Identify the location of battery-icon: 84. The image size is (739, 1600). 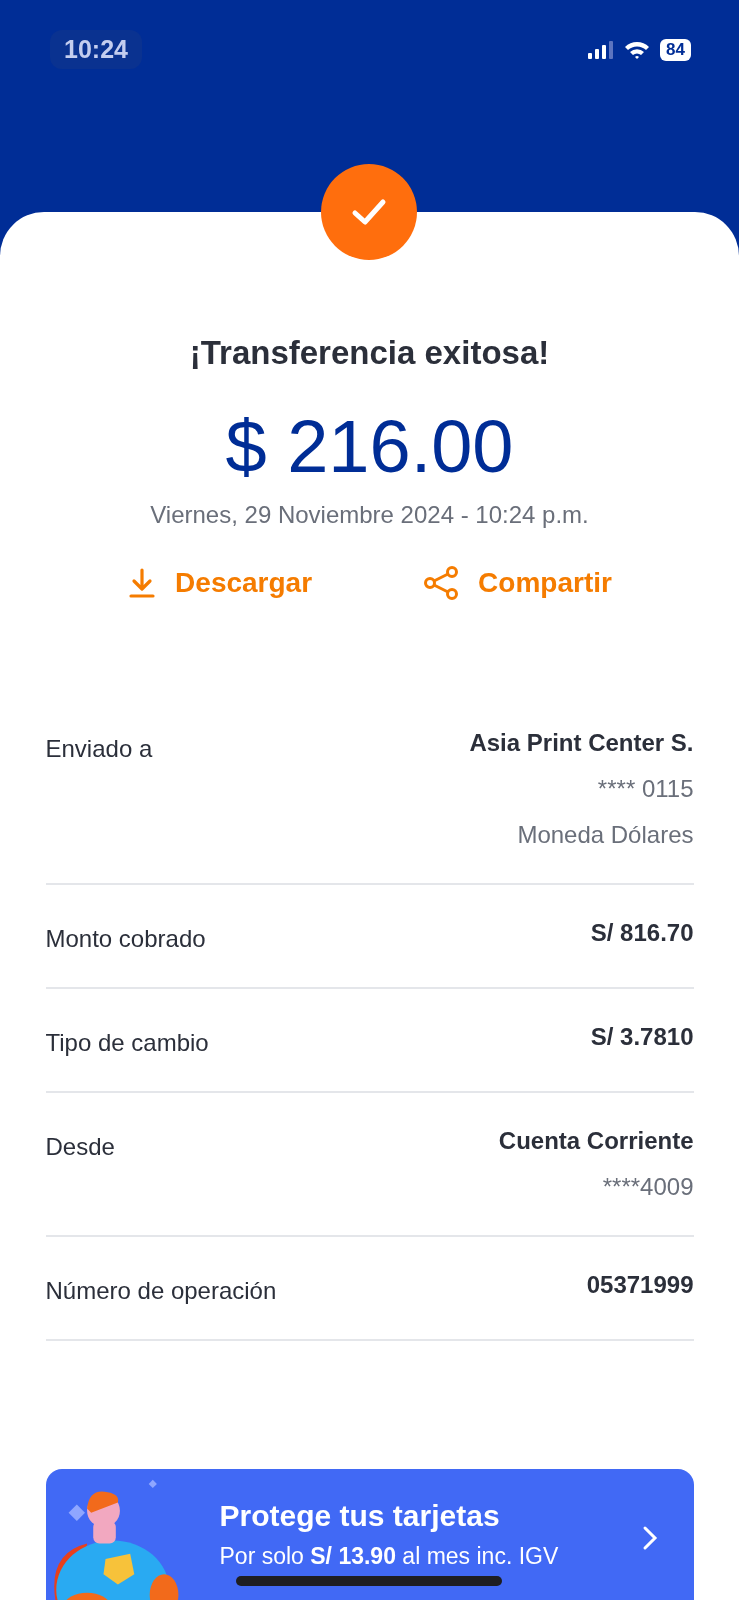
(675, 49).